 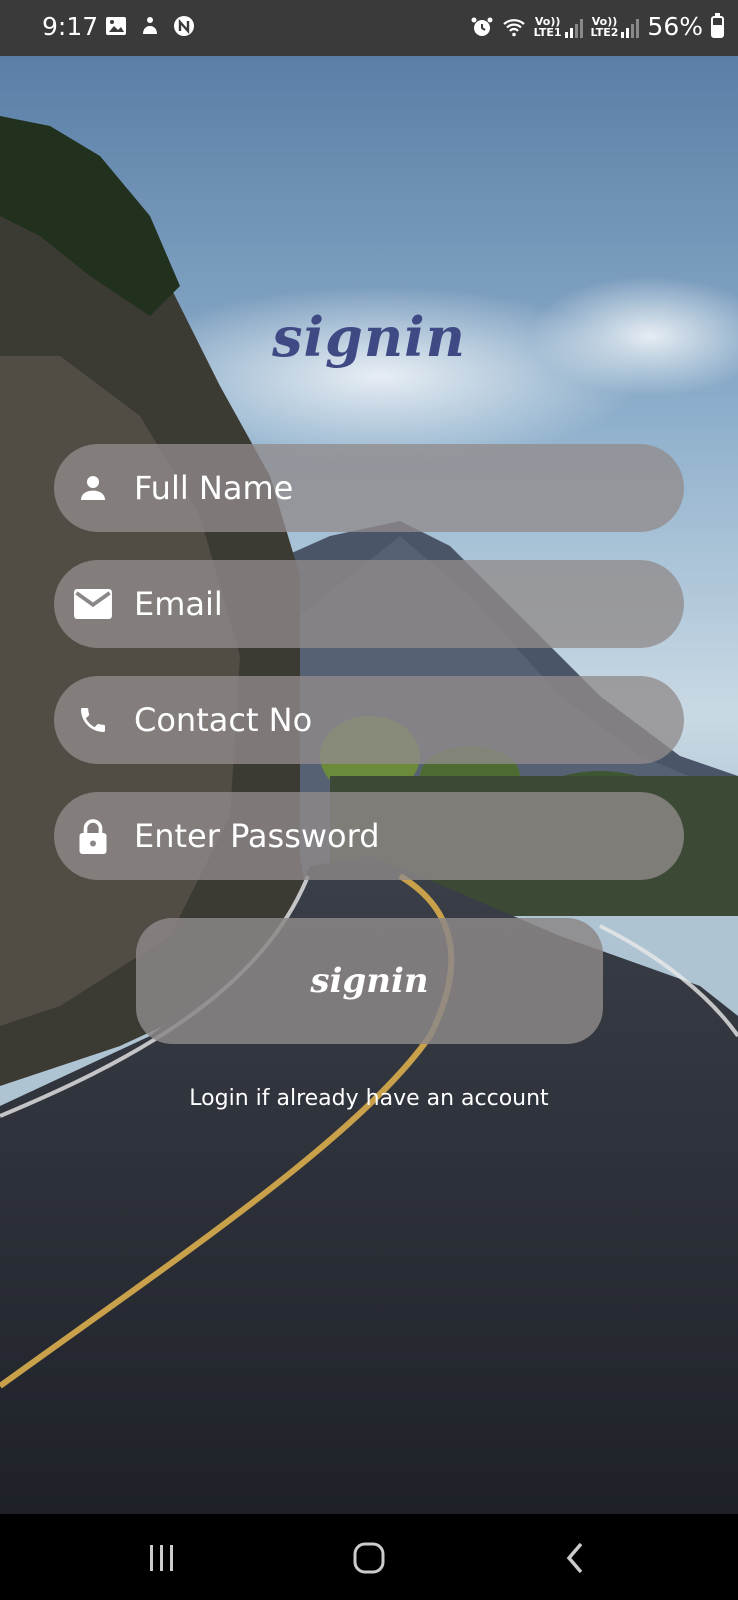 What do you see at coordinates (70, 26) in the screenshot?
I see `status-time: 9:17` at bounding box center [70, 26].